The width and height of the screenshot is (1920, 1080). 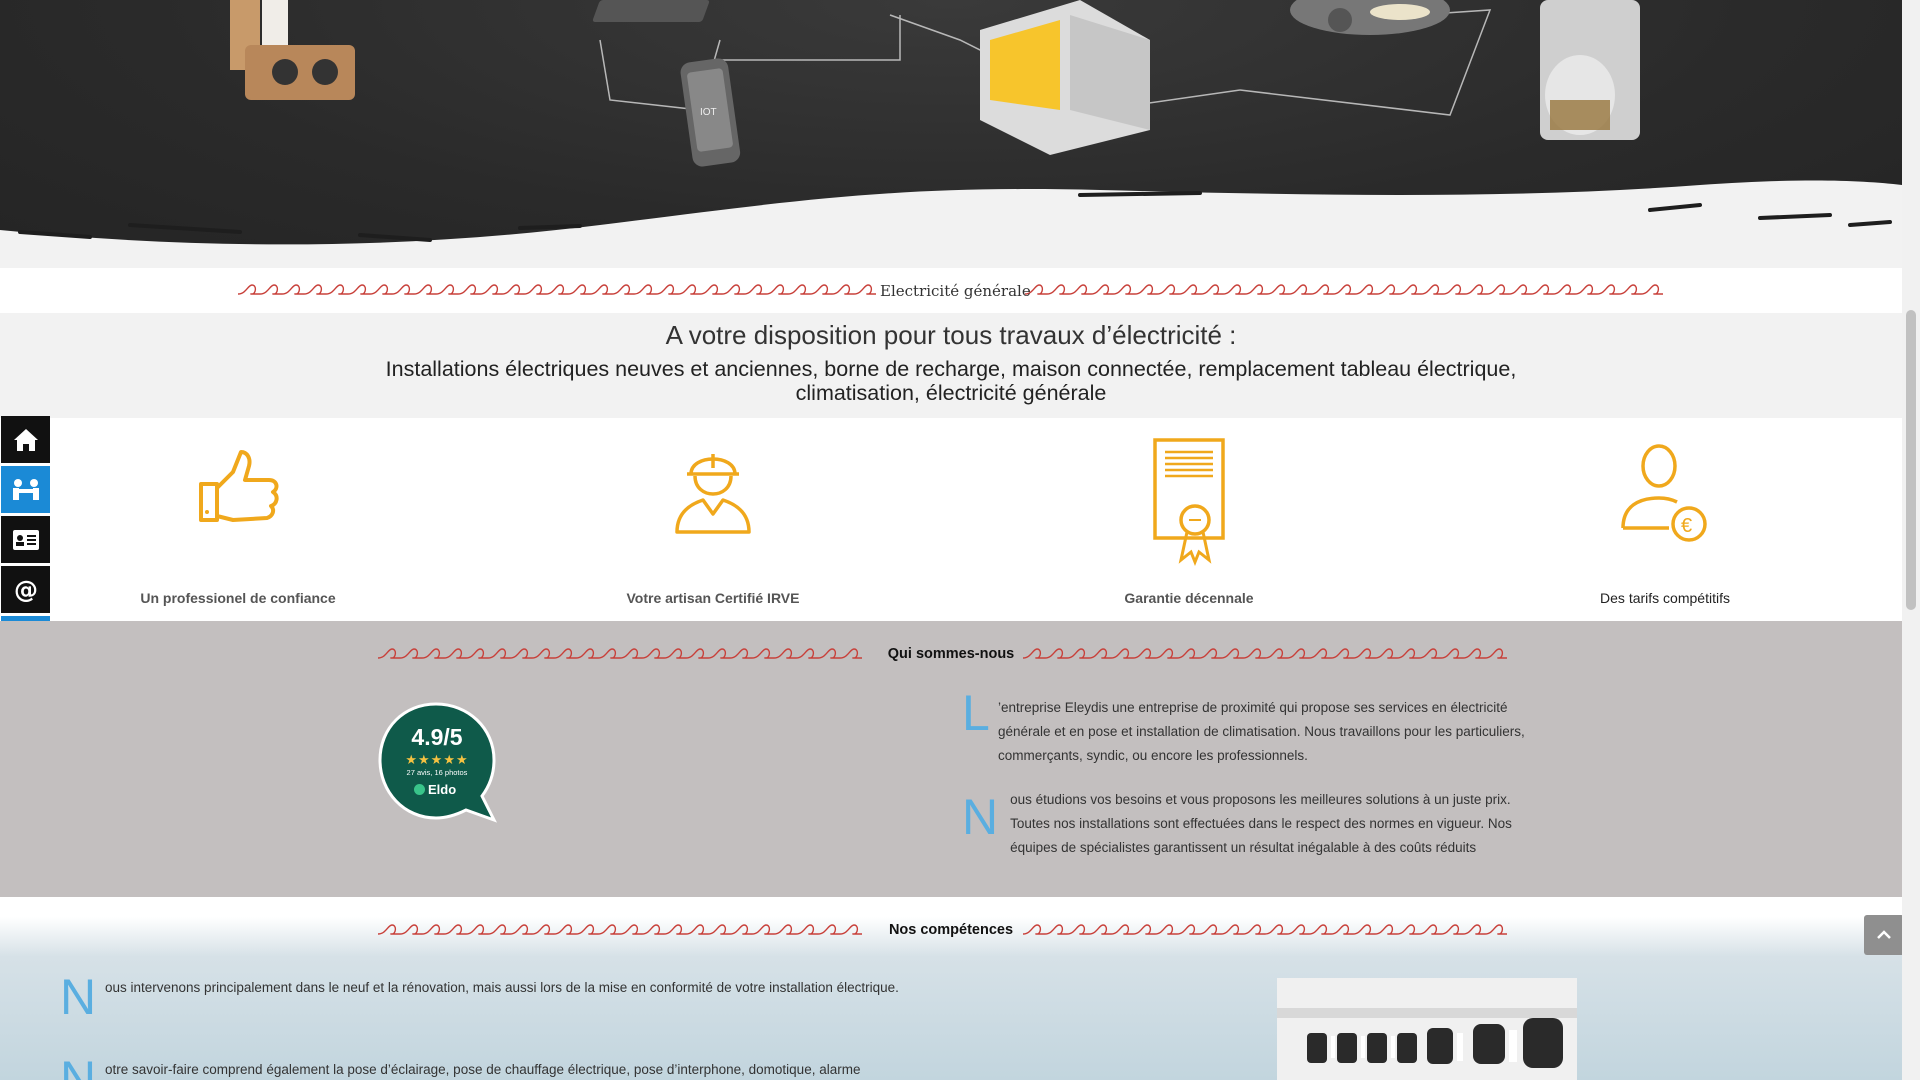 What do you see at coordinates (951, 930) in the screenshot?
I see `section-label-competences: Nos compétences` at bounding box center [951, 930].